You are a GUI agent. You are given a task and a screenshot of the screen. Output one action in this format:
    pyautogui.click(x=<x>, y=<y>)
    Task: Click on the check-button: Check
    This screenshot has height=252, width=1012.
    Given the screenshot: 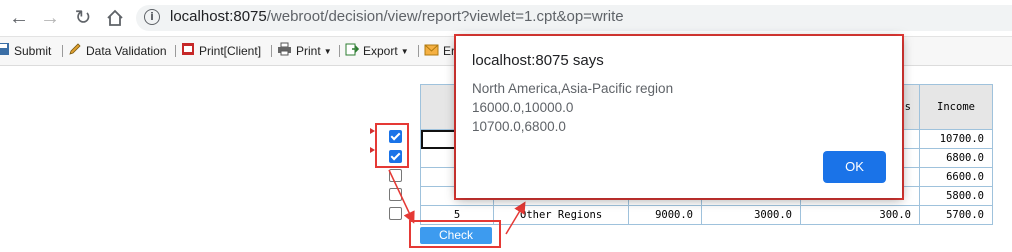 What is the action you would take?
    pyautogui.click(x=456, y=235)
    